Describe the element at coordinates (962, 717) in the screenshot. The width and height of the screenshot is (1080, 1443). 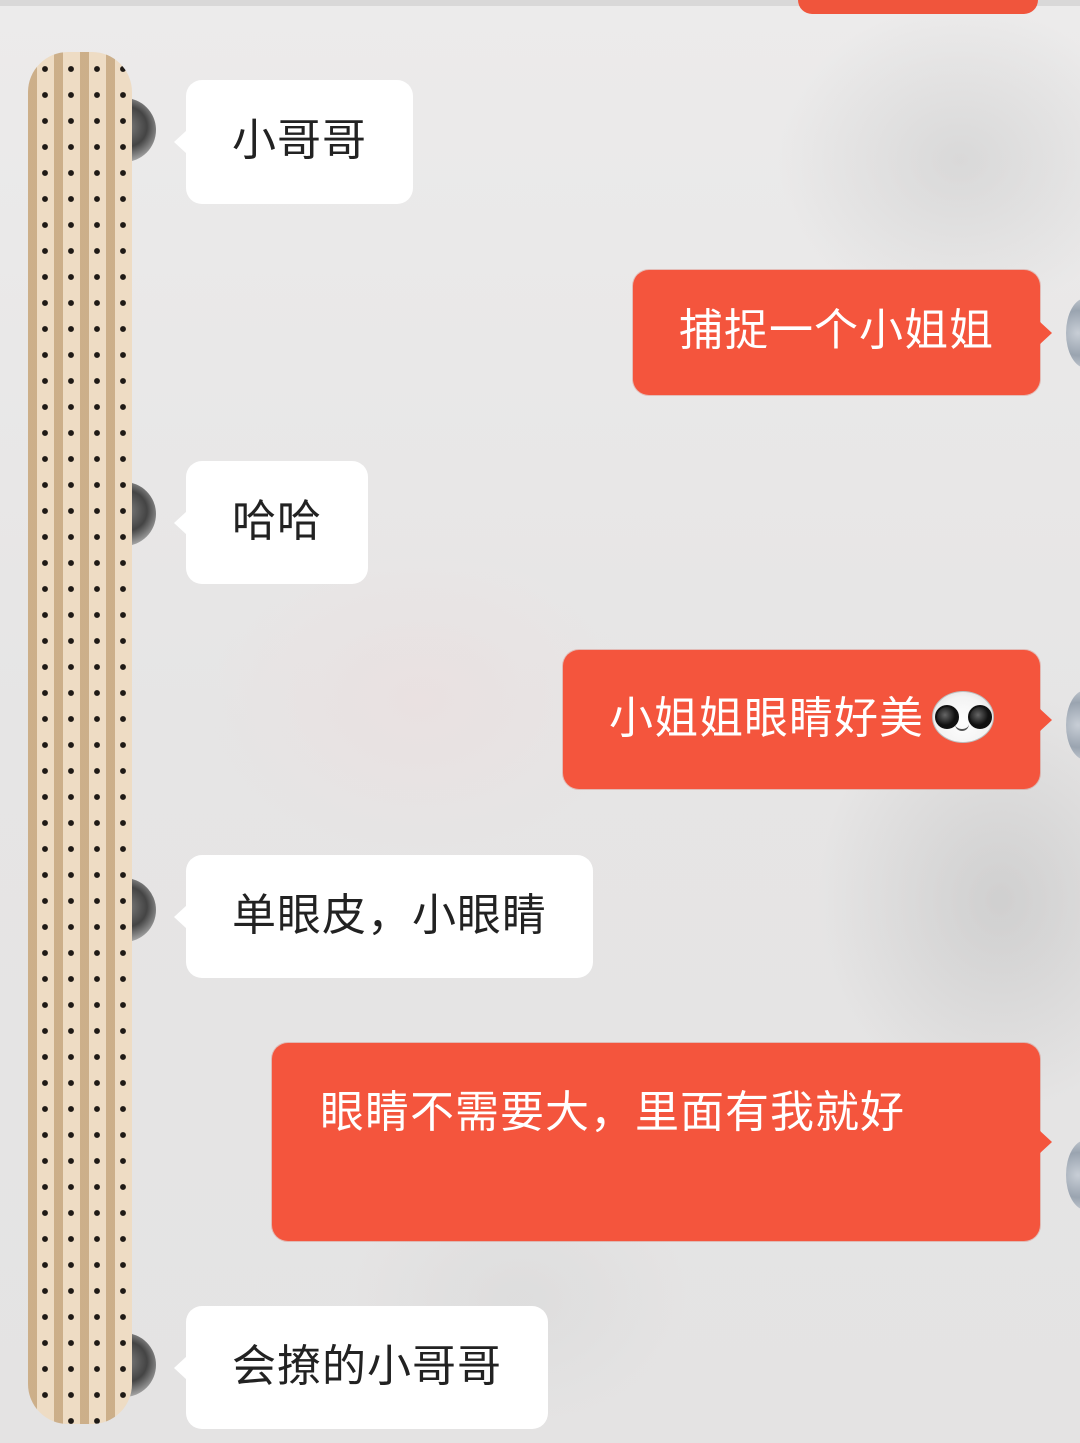
I see `wide-eyed-face-emoji` at that location.